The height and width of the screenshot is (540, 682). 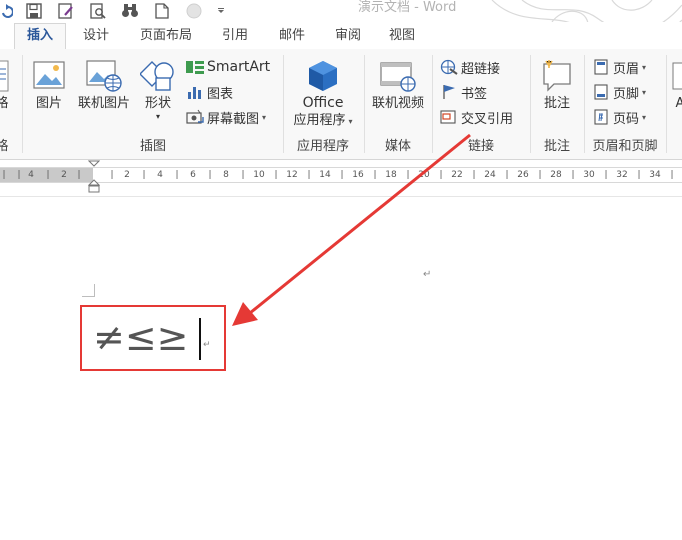 I want to click on comment-button: 批注, so click(x=557, y=84).